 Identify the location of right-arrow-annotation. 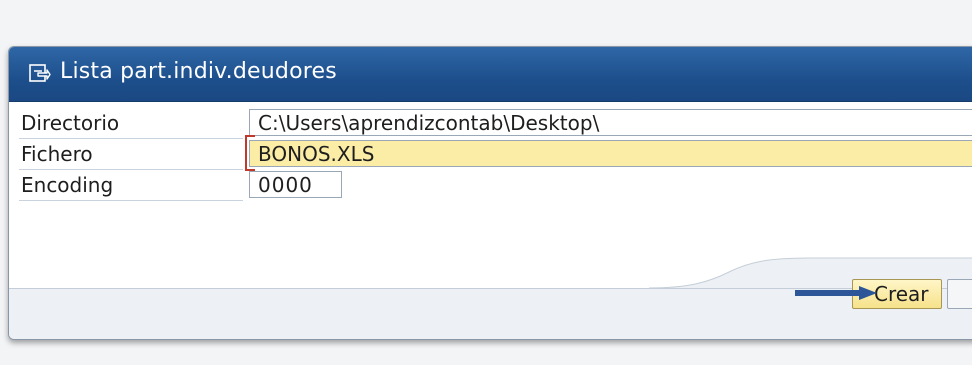
(836, 293).